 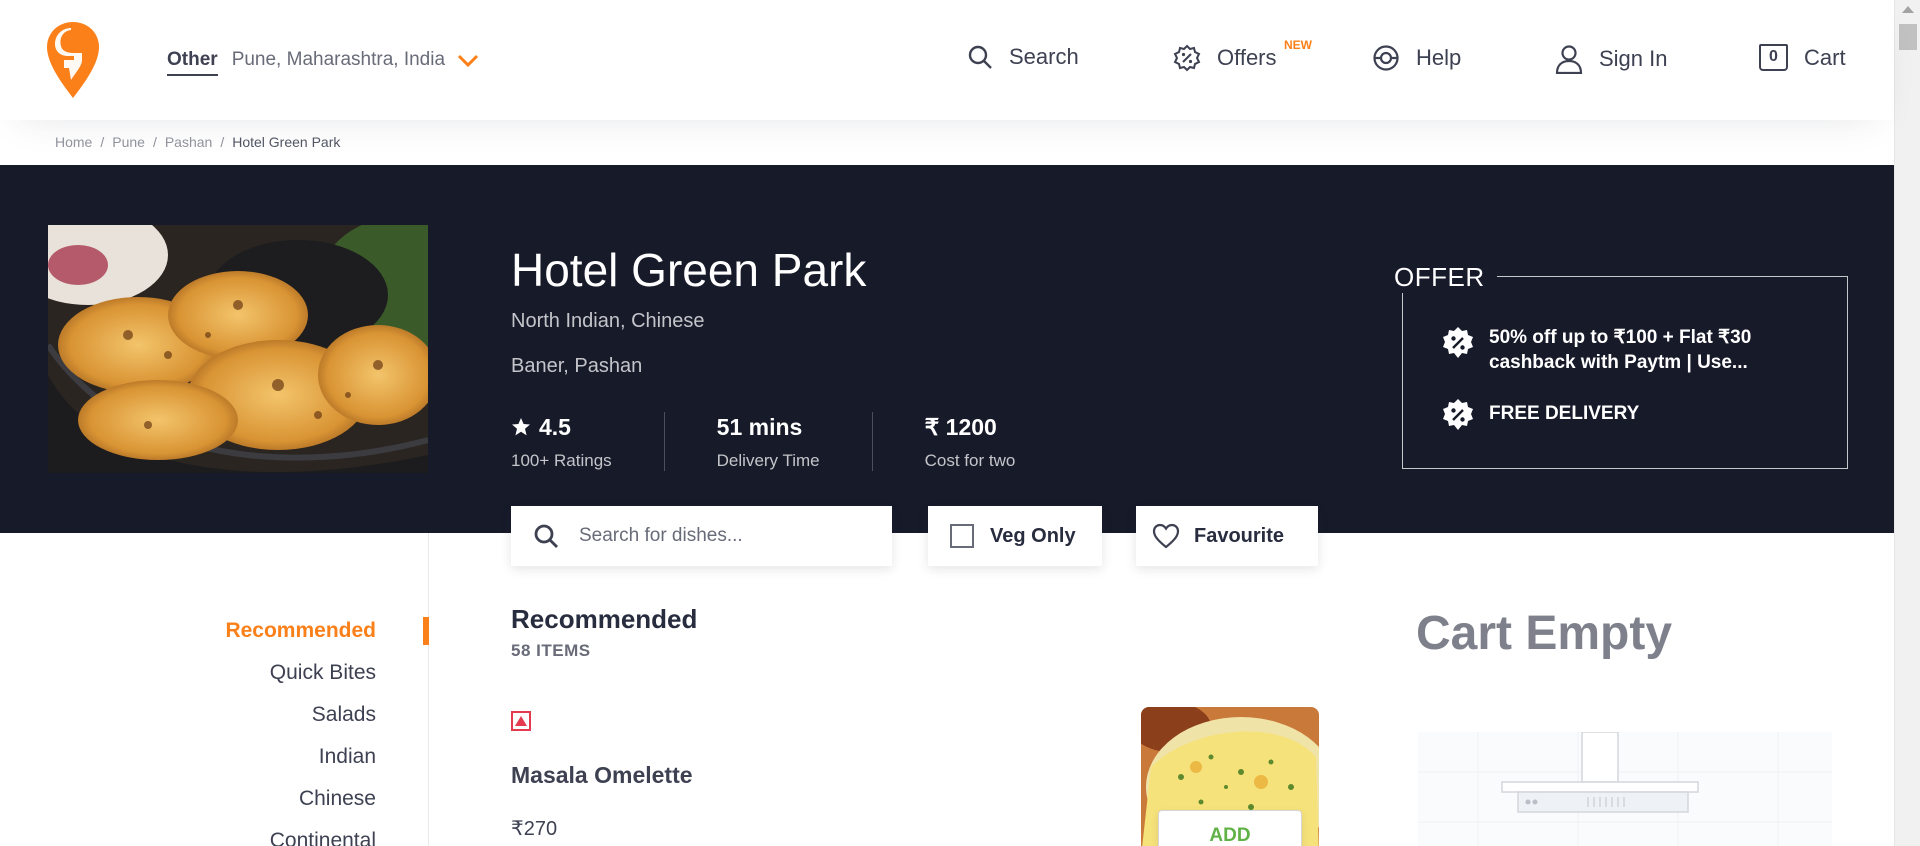 What do you see at coordinates (300, 765) in the screenshot?
I see `menu-item-indian: Indian` at bounding box center [300, 765].